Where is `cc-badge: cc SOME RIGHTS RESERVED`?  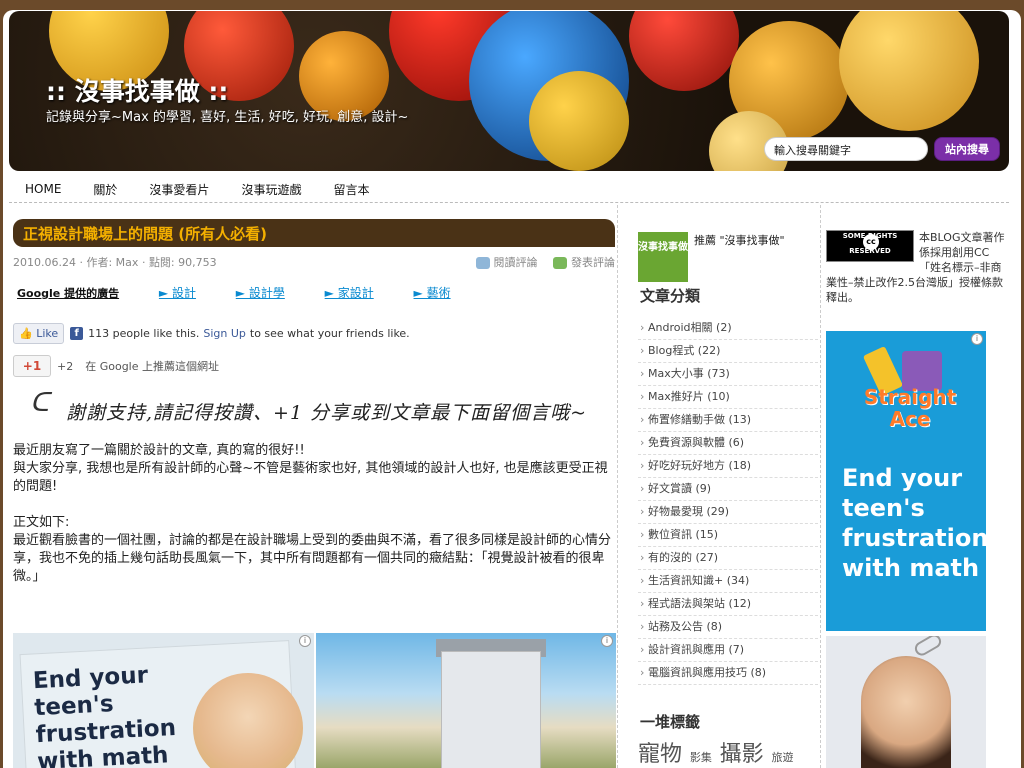 cc-badge: cc SOME RIGHTS RESERVED is located at coordinates (870, 246).